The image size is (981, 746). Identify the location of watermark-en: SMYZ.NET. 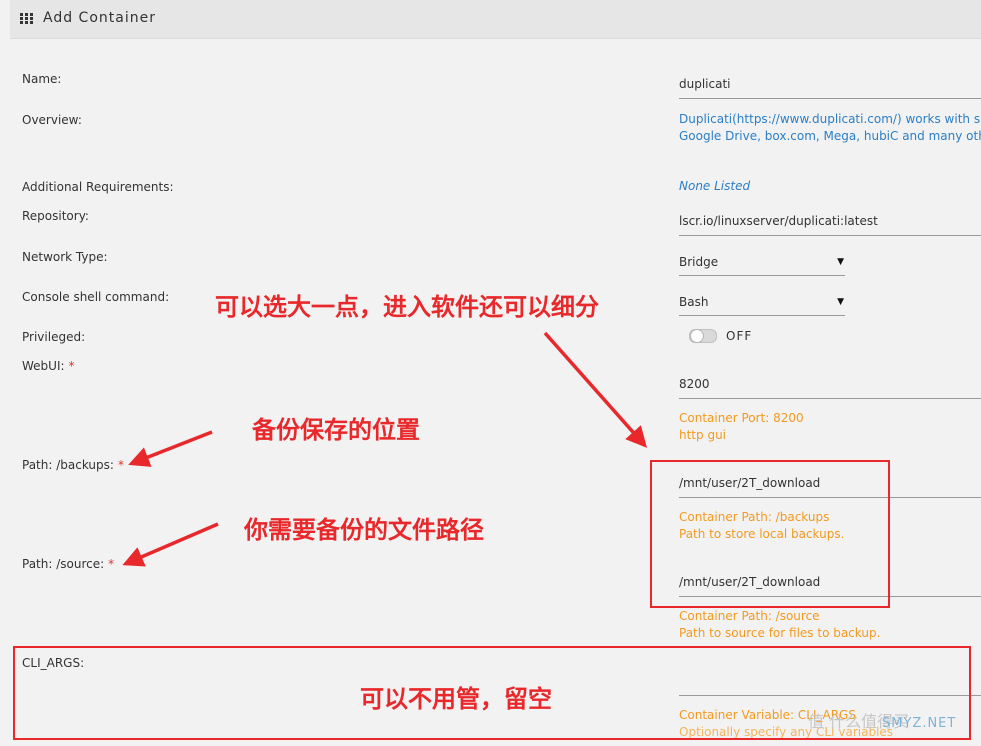
(919, 723).